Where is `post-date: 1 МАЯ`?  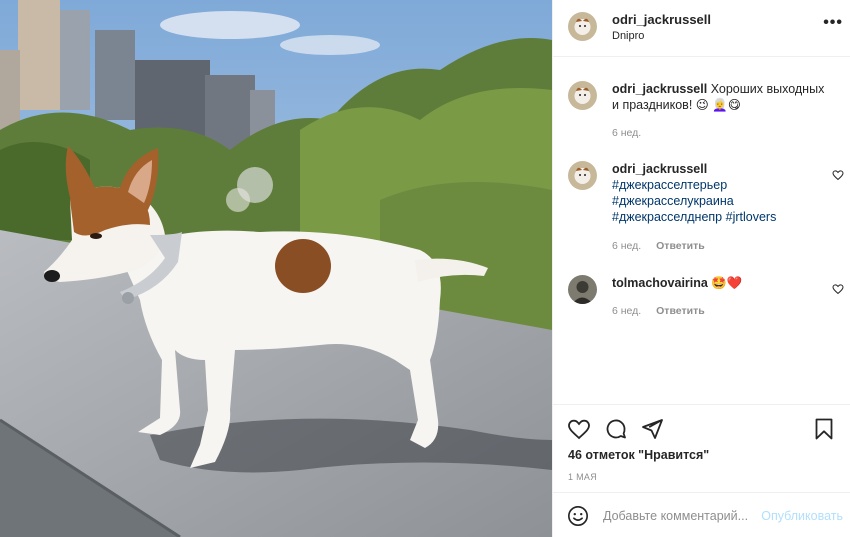 post-date: 1 МАЯ is located at coordinates (582, 477).